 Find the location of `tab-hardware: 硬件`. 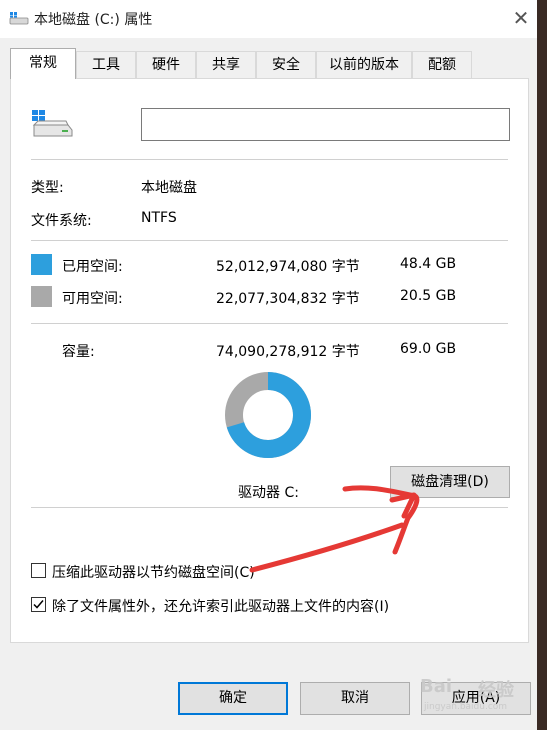

tab-hardware: 硬件 is located at coordinates (166, 64).